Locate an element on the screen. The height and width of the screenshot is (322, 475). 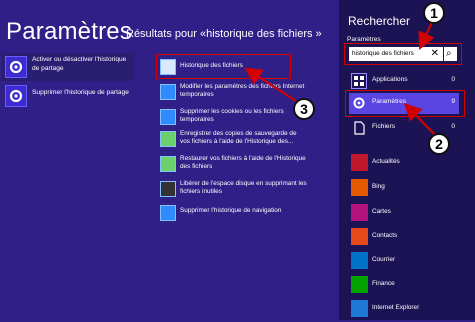
annotation-badge-2: 2 is located at coordinates (439, 144).